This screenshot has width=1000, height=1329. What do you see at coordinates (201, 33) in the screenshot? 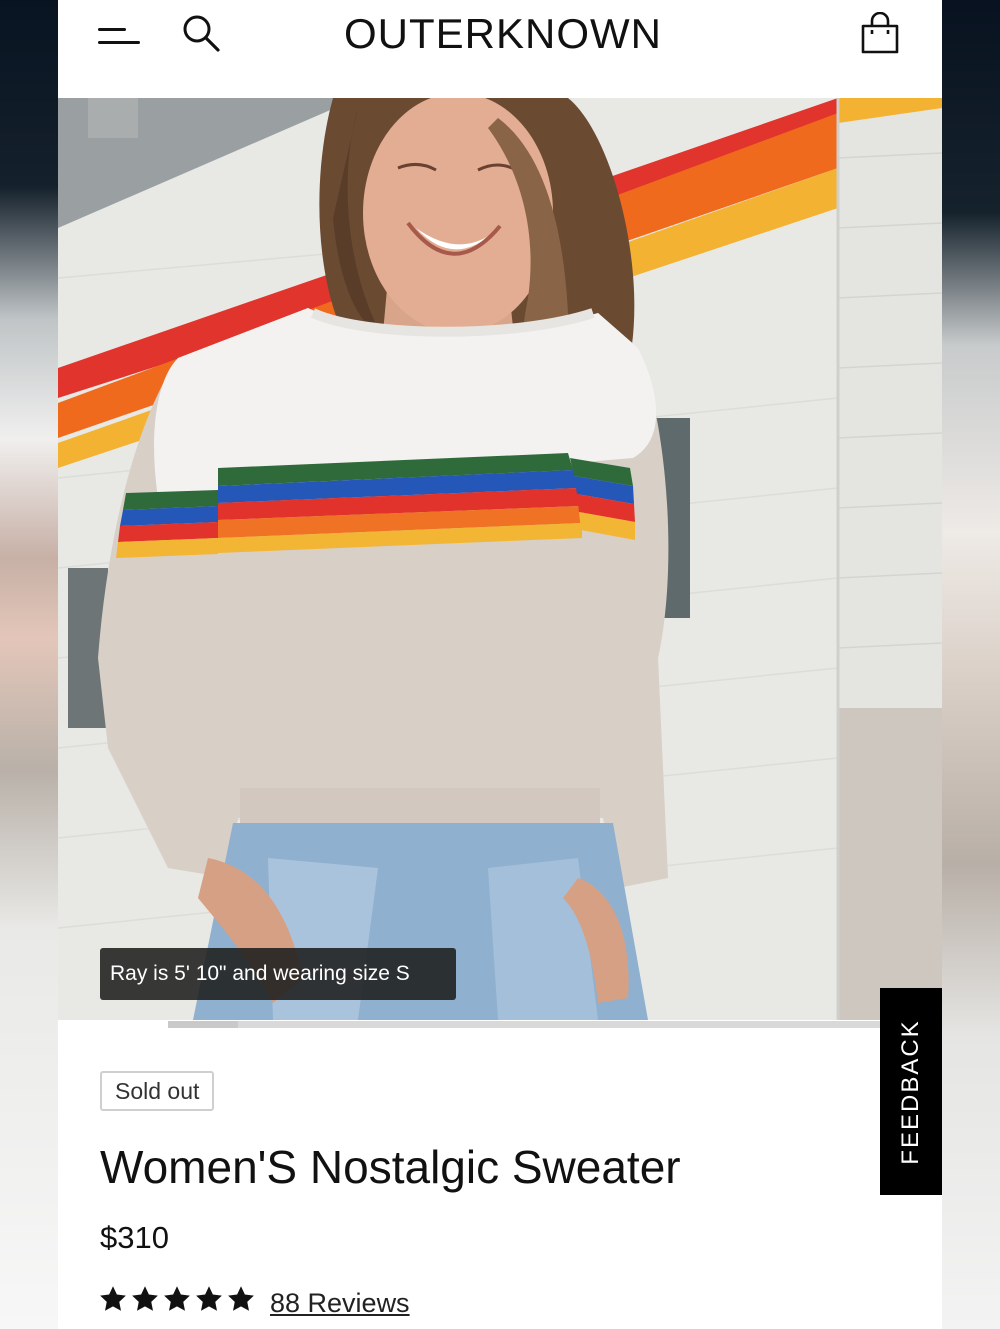
I see `search-icon` at bounding box center [201, 33].